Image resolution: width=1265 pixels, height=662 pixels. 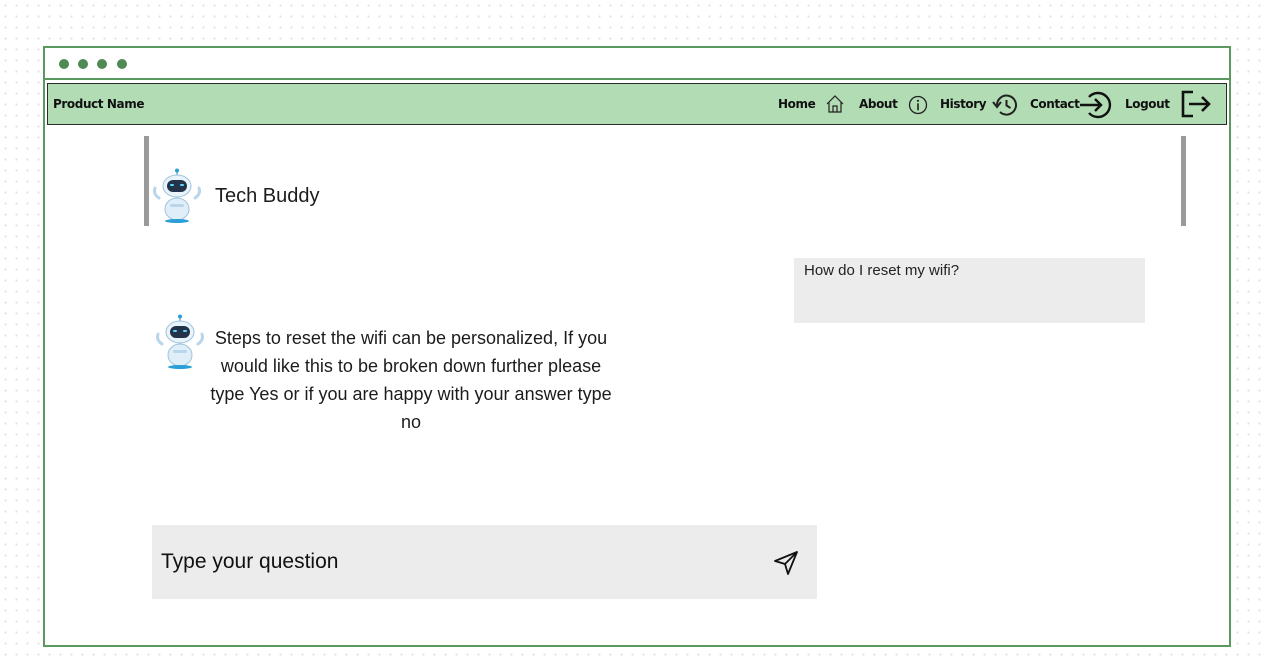 I want to click on header-divider-left, so click(x=146, y=181).